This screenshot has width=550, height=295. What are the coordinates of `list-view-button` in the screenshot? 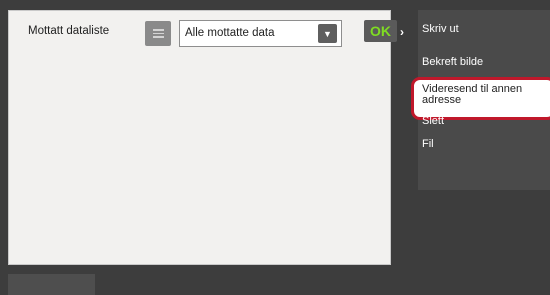 It's located at (158, 33).